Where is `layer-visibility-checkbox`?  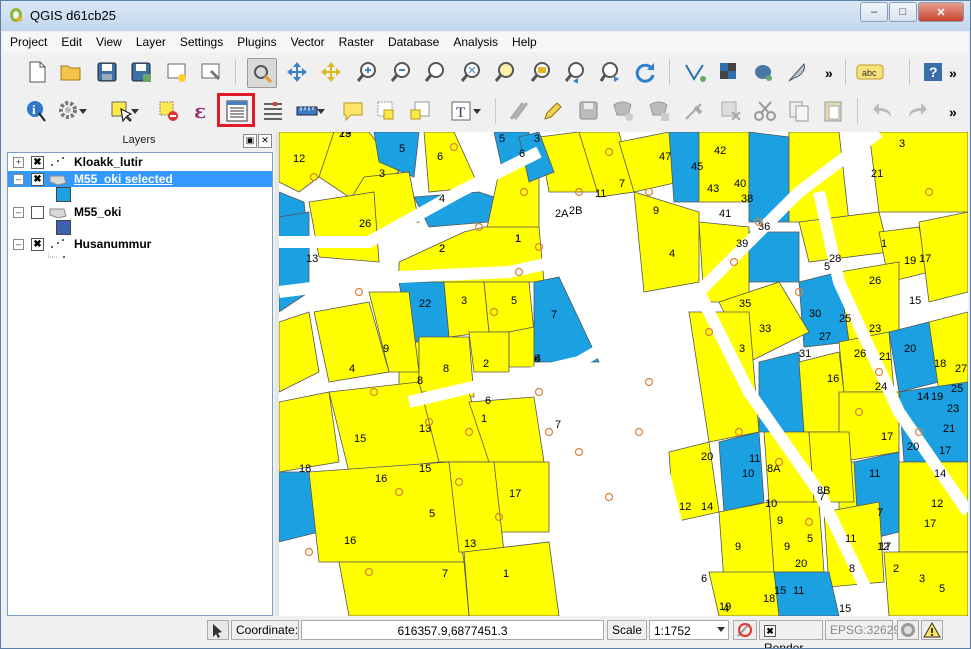 layer-visibility-checkbox is located at coordinates (37, 212).